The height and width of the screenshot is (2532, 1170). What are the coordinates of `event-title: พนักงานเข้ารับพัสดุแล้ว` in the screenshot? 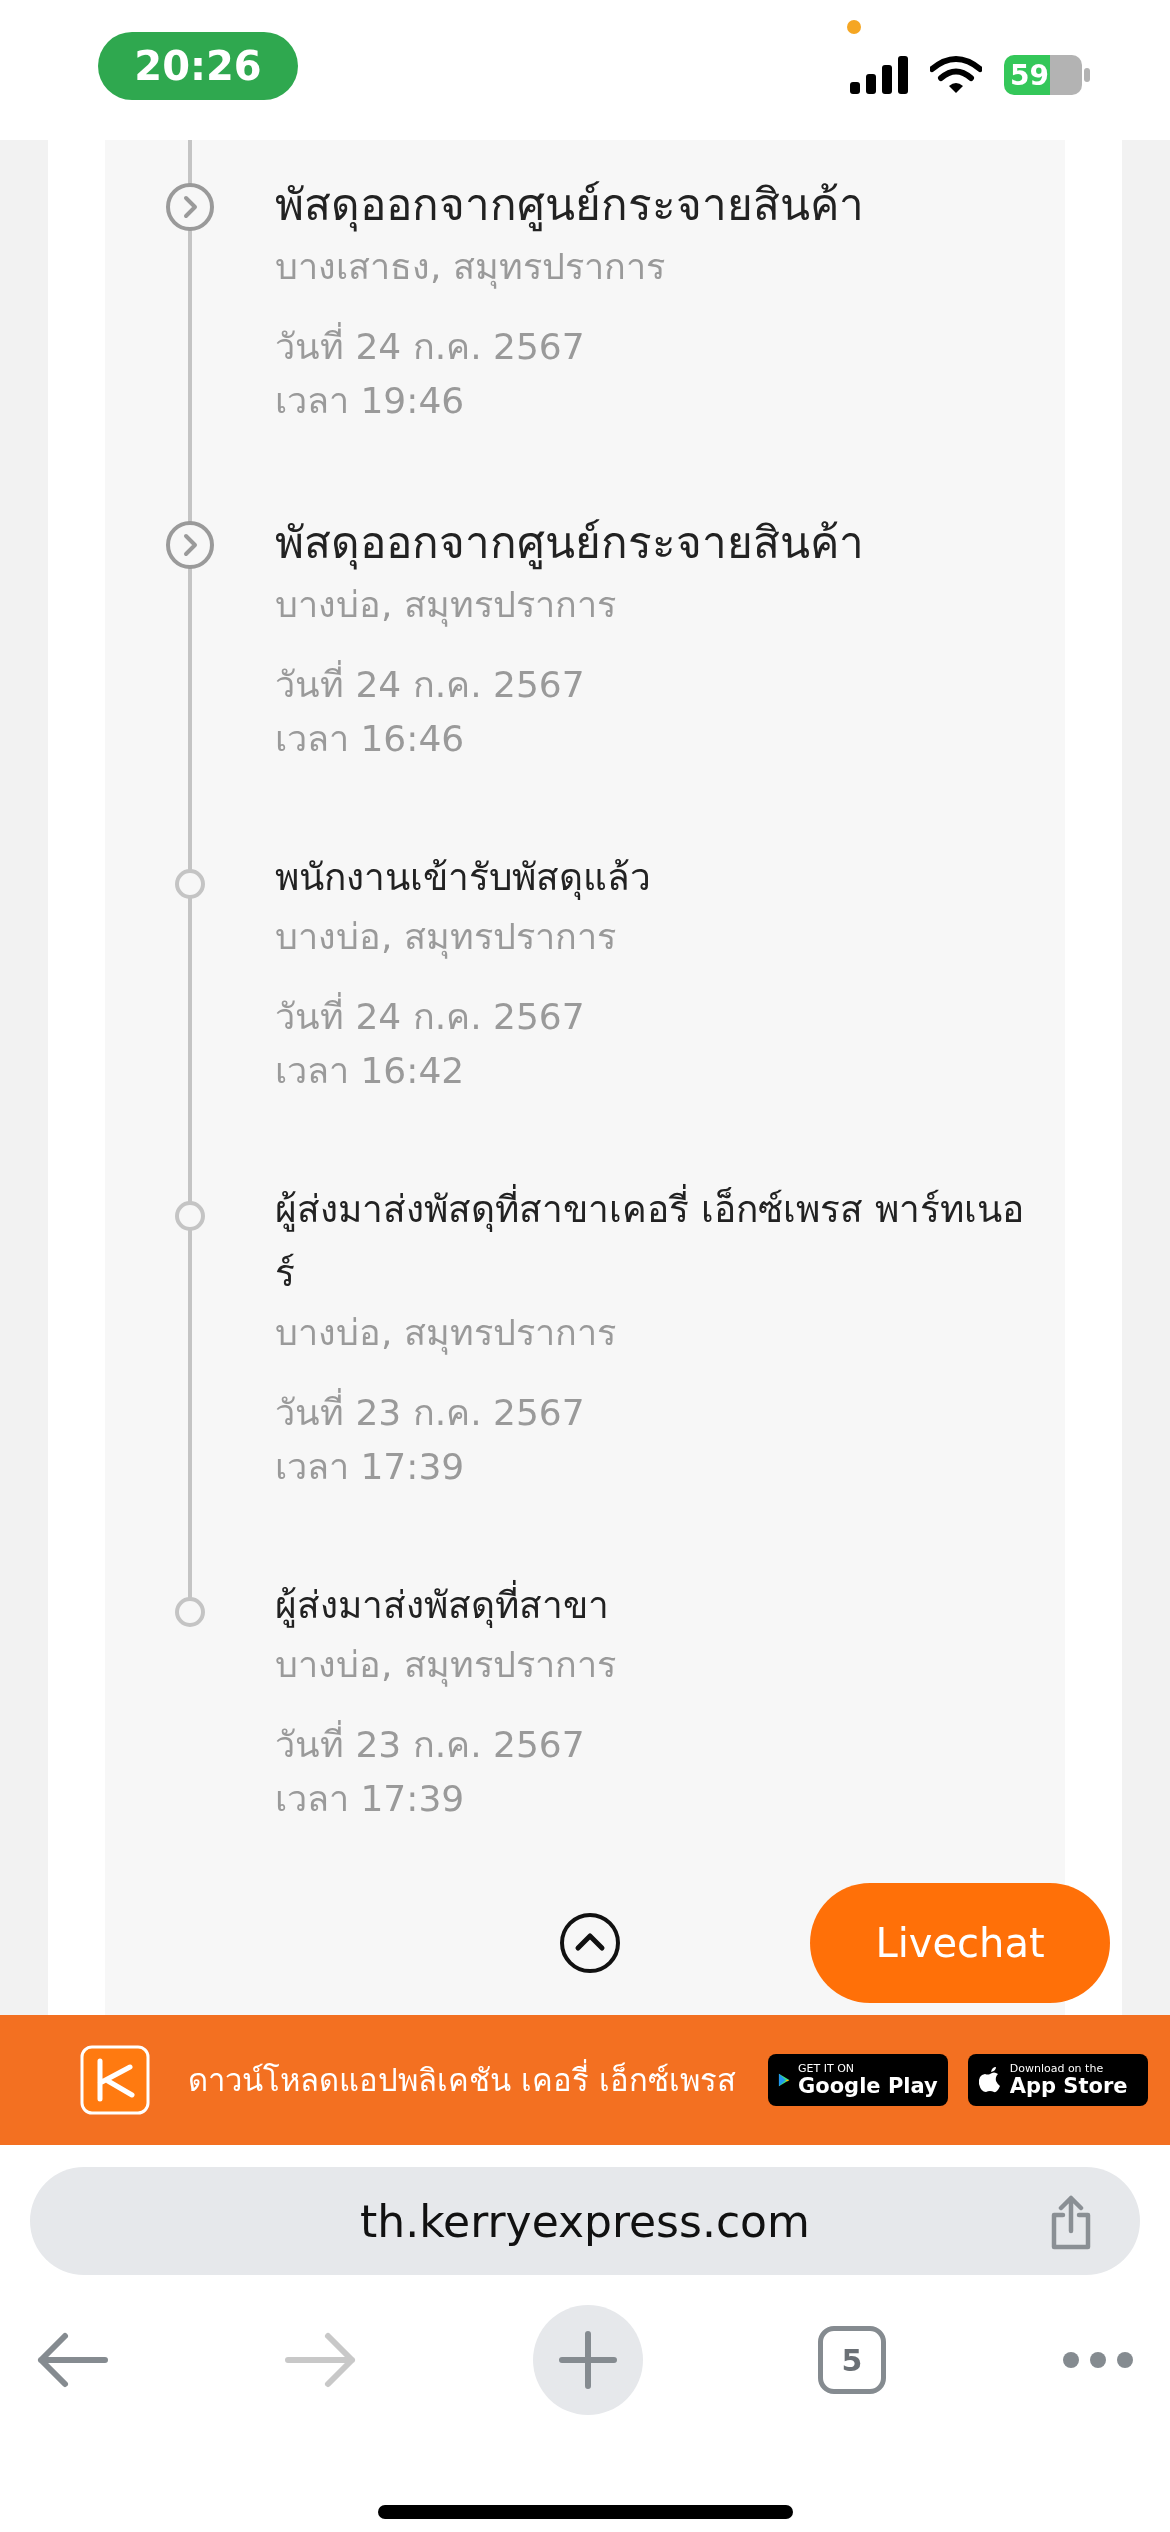 It's located at (463, 878).